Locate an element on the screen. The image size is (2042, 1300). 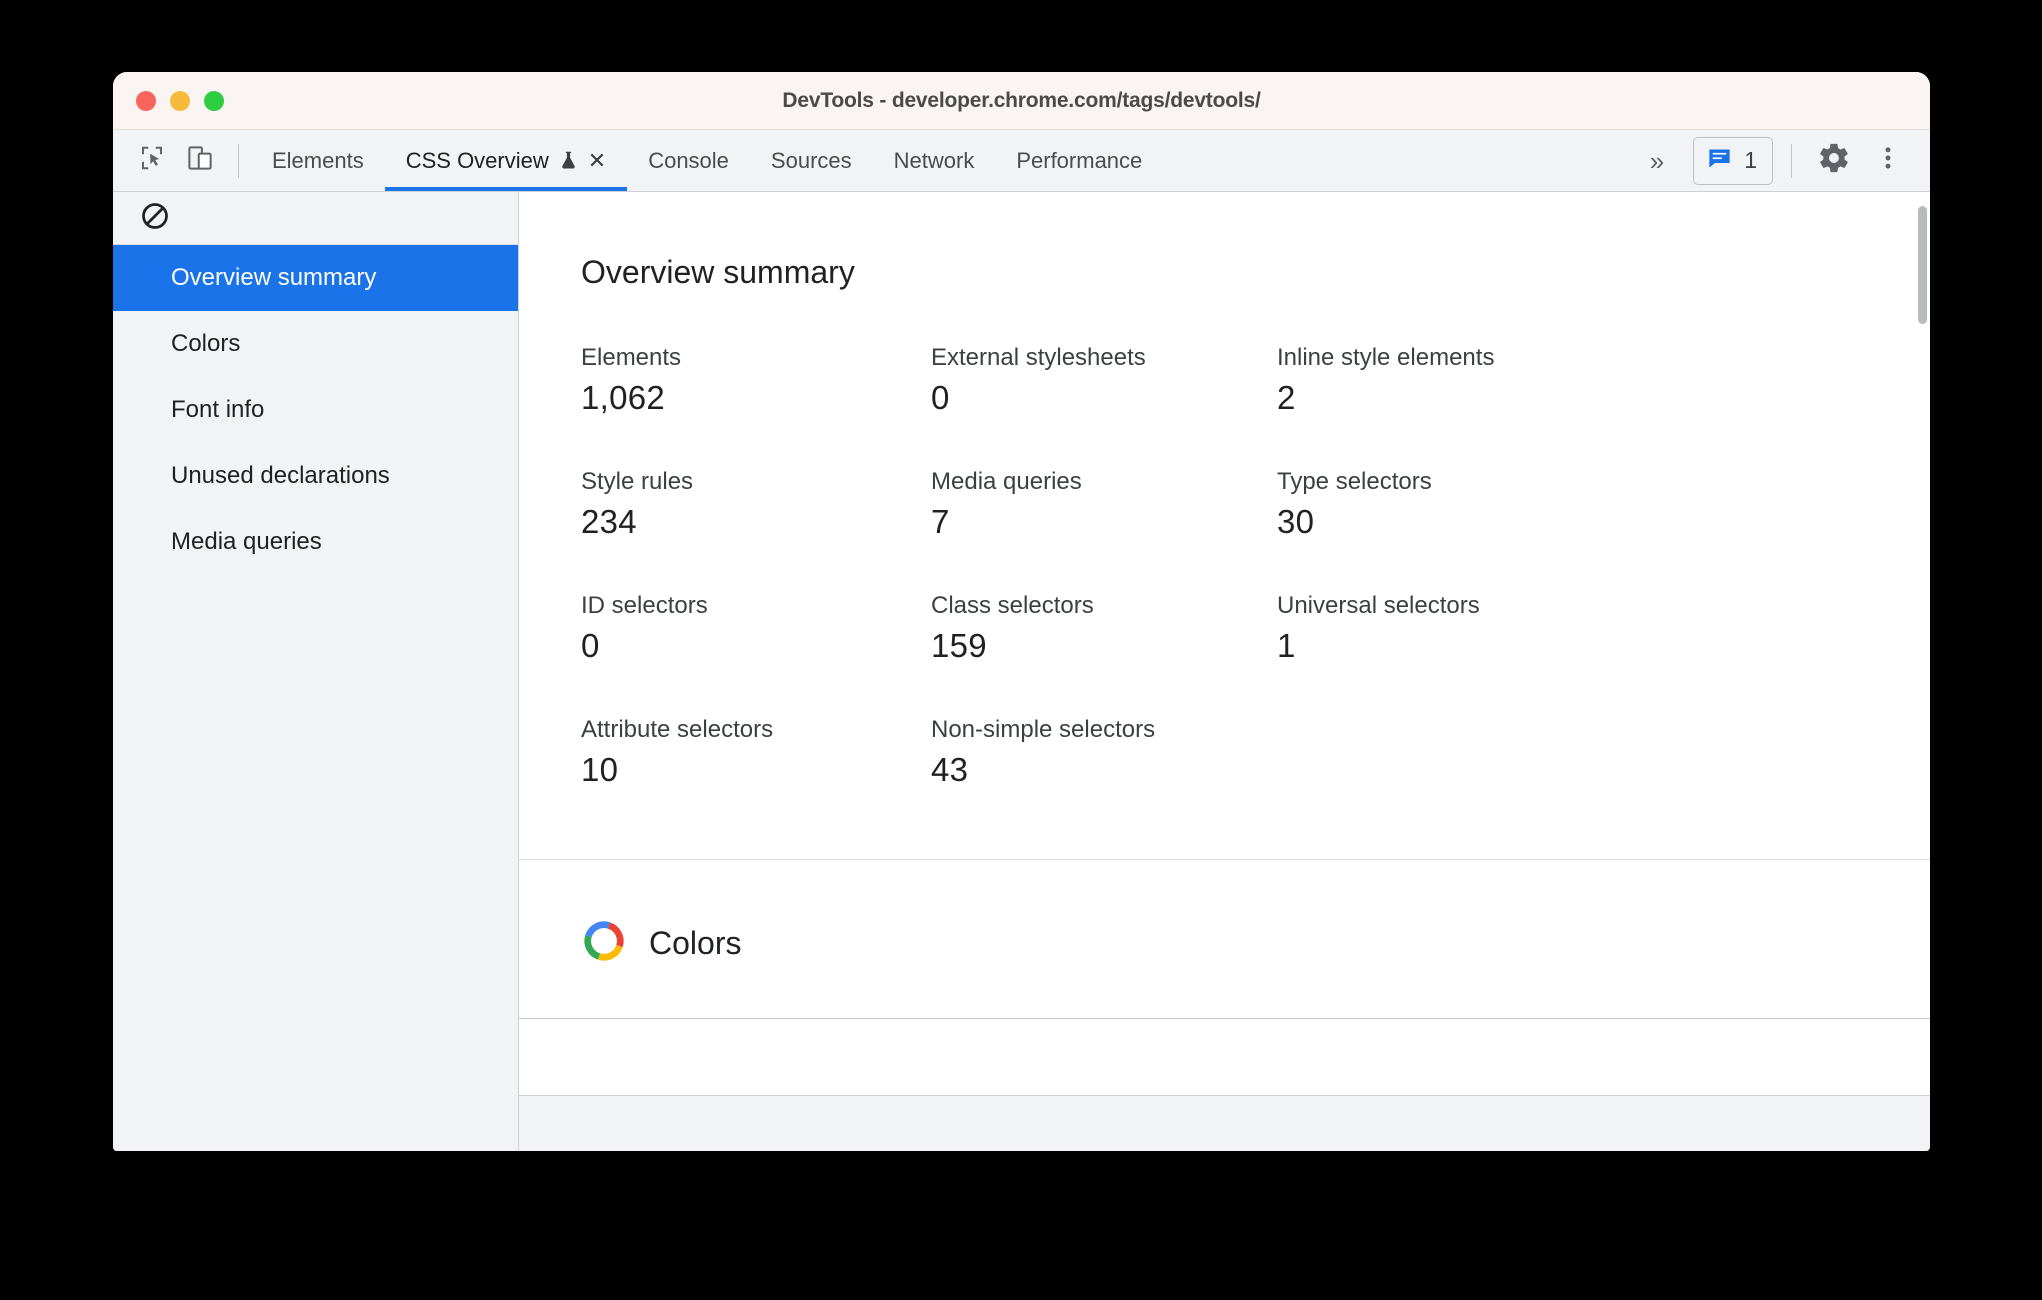
minimize-window-button is located at coordinates (180, 100).